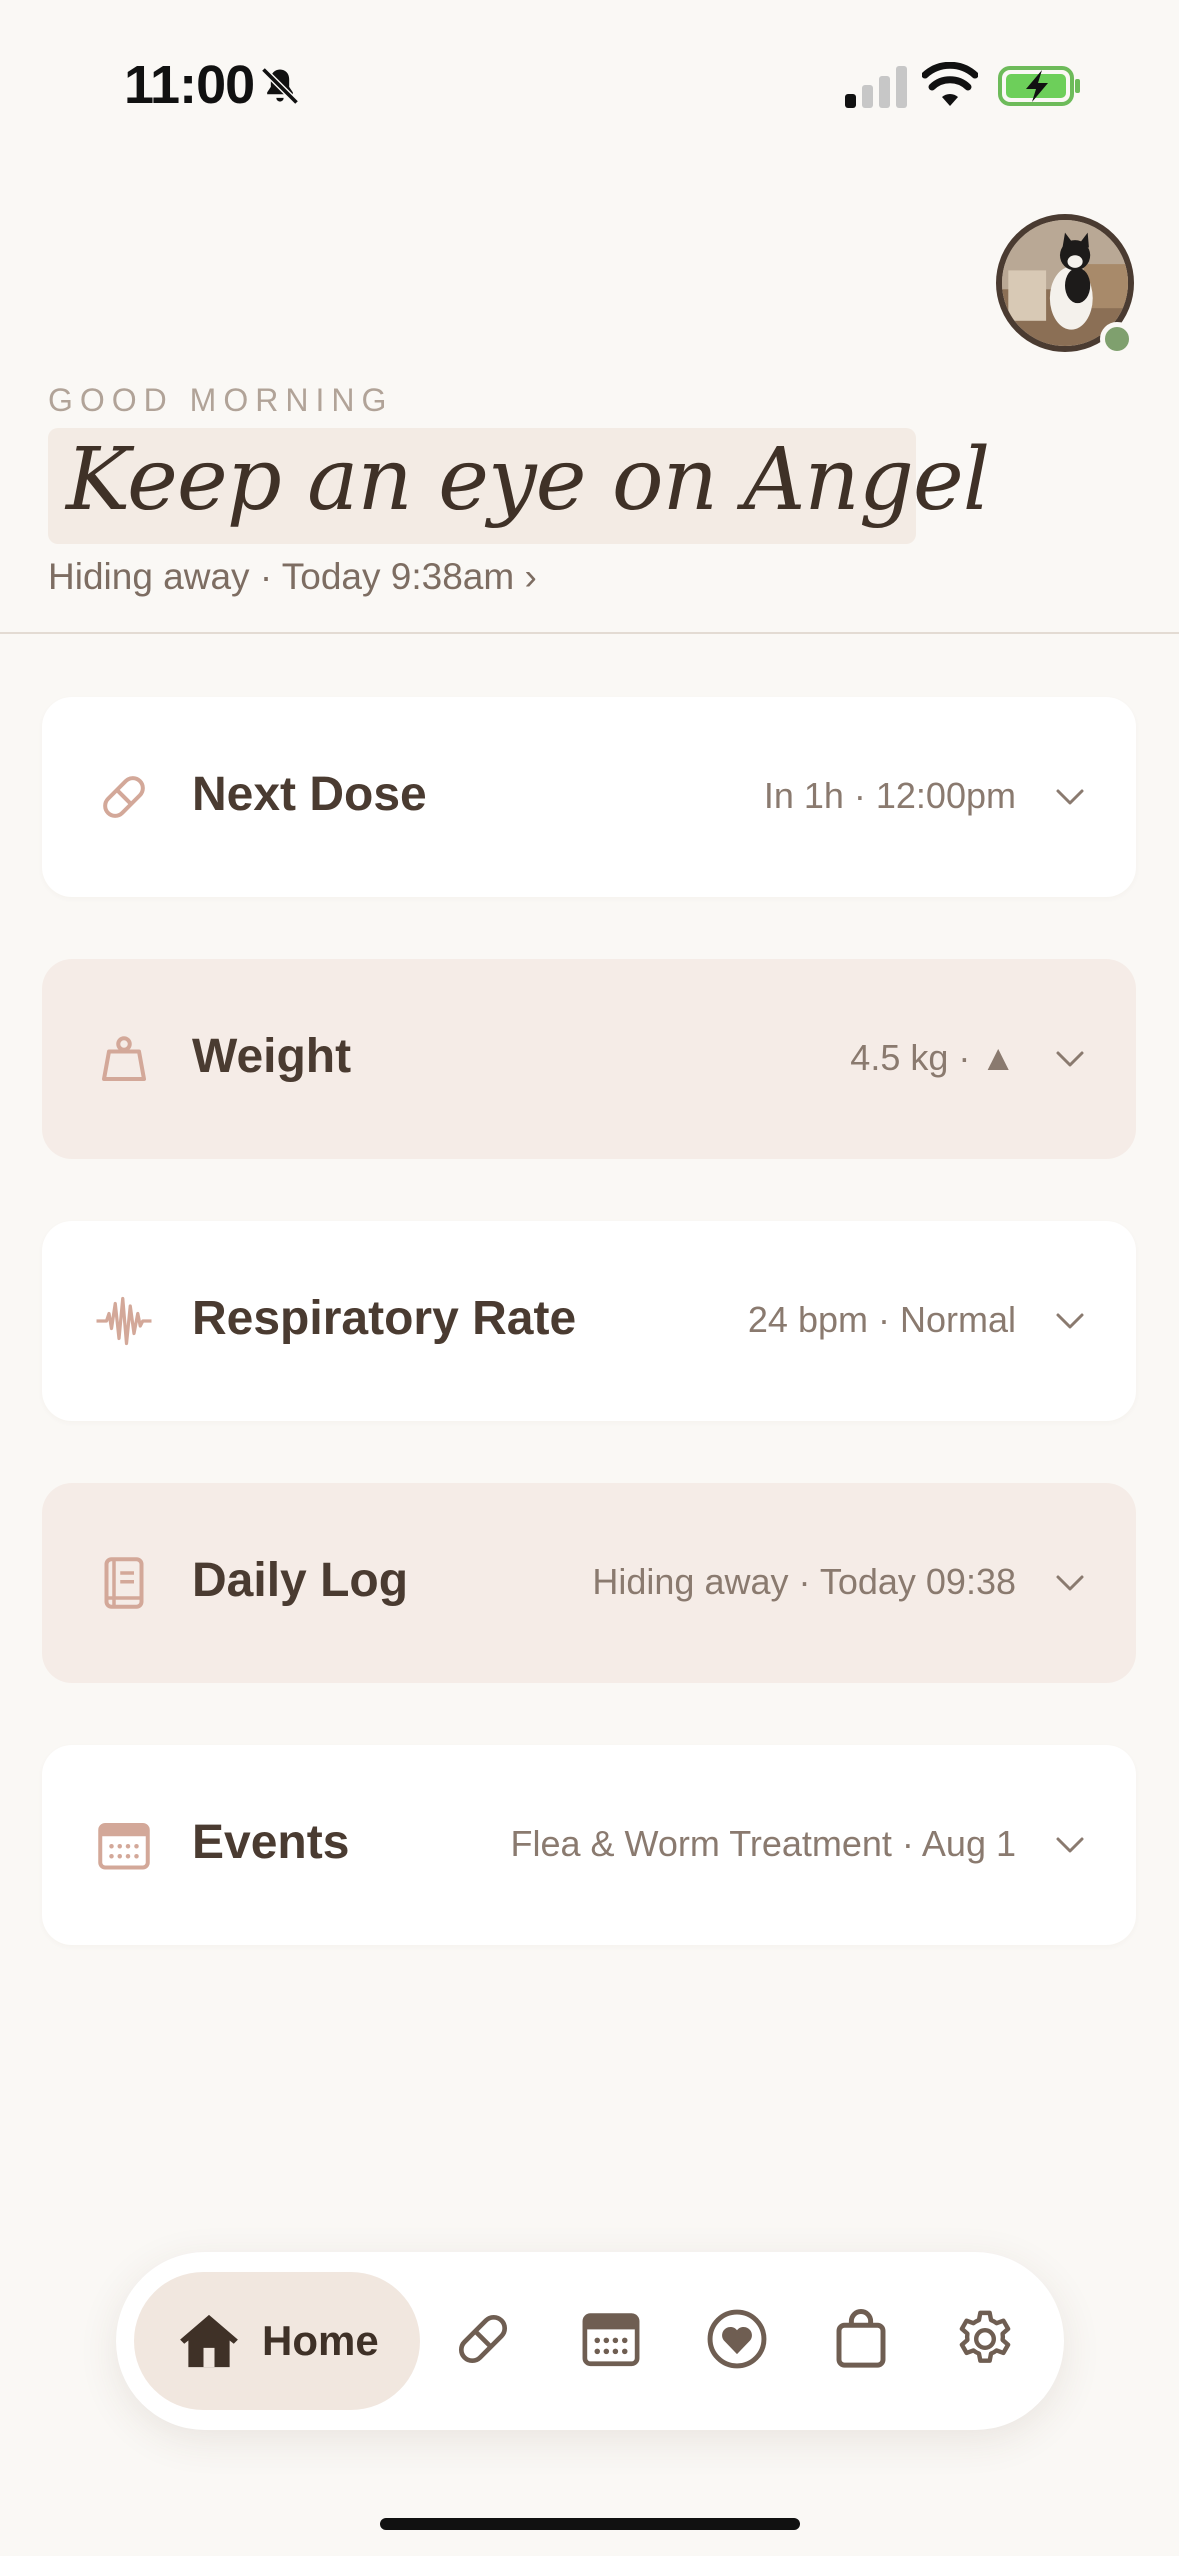 The height and width of the screenshot is (2556, 1179). Describe the element at coordinates (483, 2339) in the screenshot. I see `tab-medication` at that location.